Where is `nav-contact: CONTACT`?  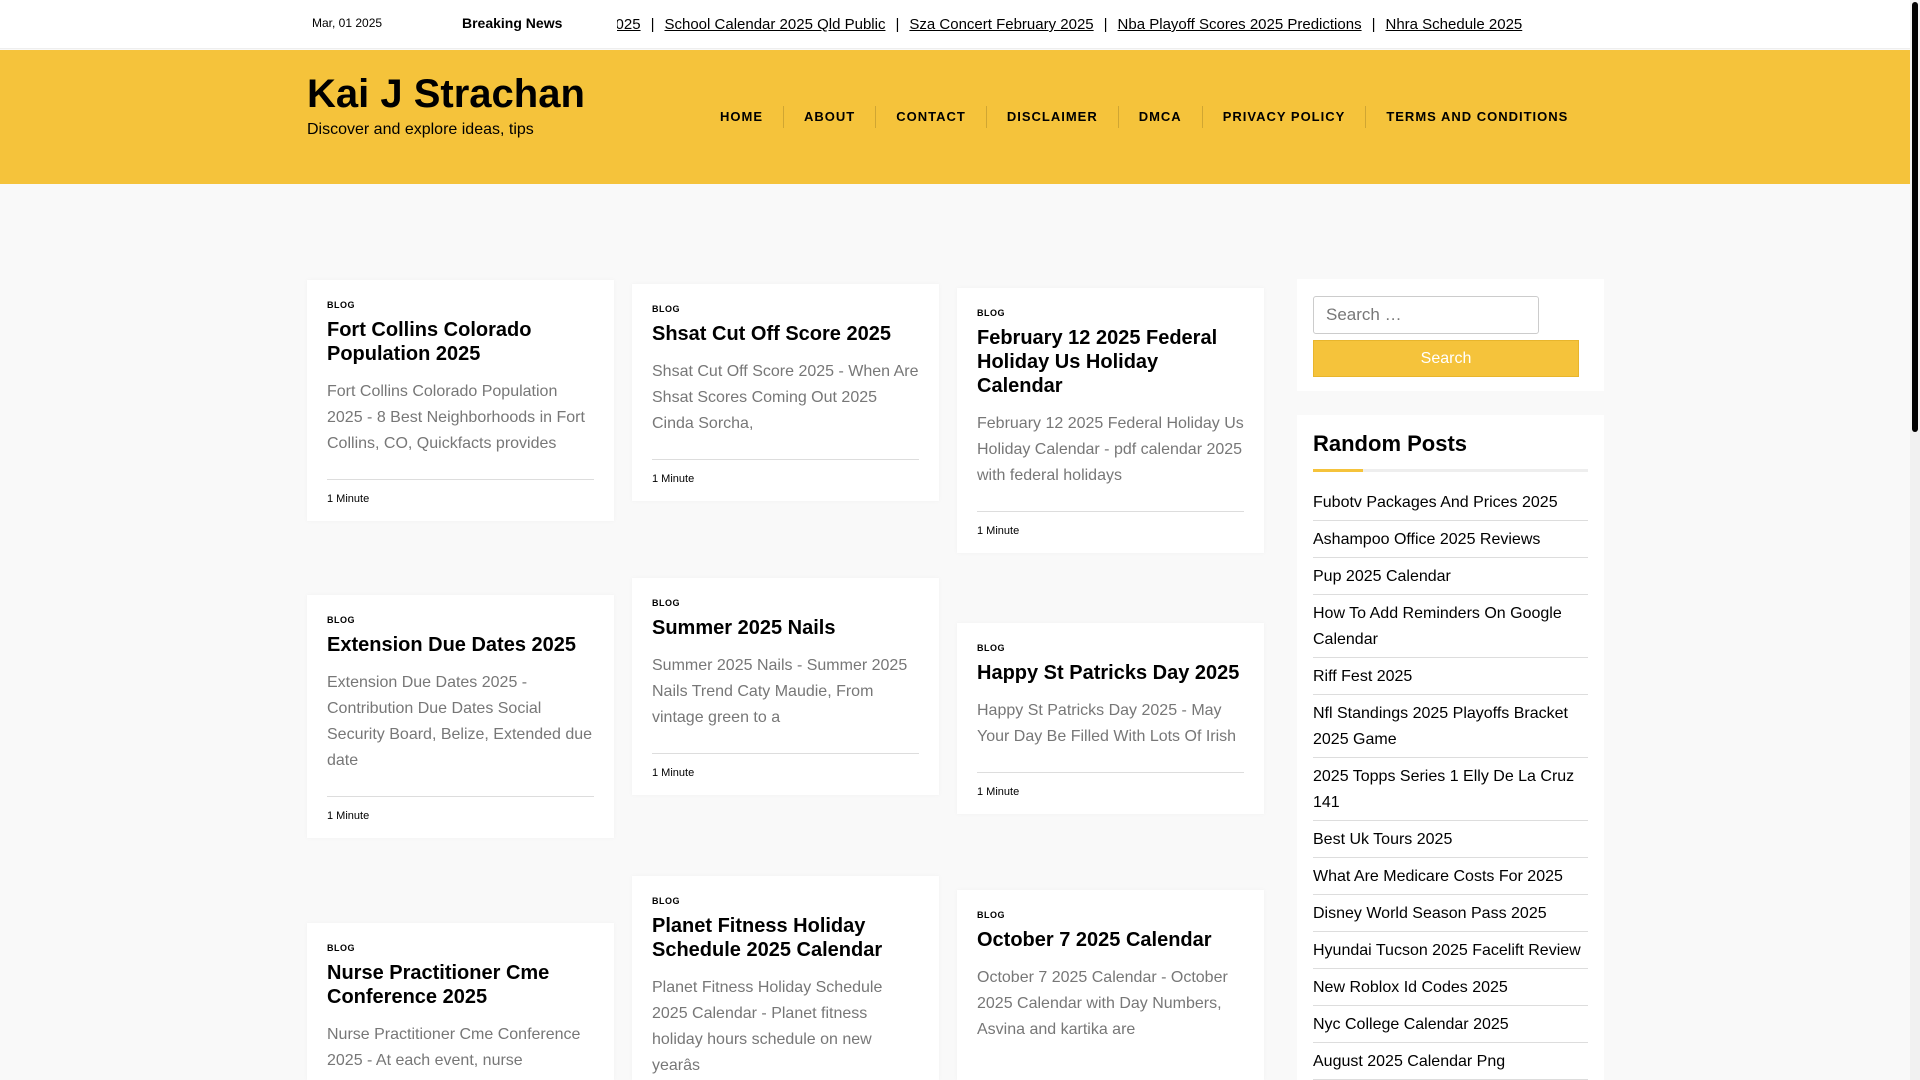
nav-contact: CONTACT is located at coordinates (930, 117).